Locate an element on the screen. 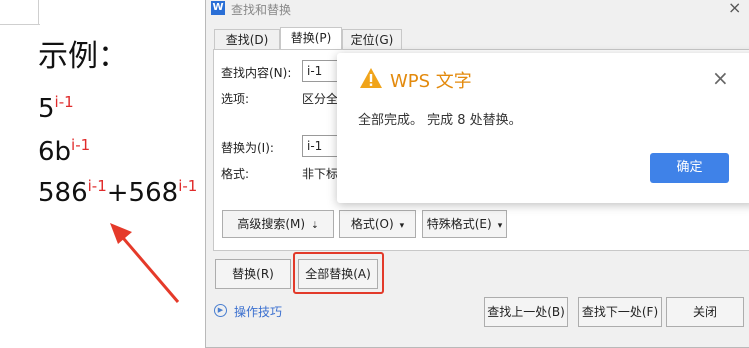 The height and width of the screenshot is (348, 749). red-arrow-annotation is located at coordinates (145, 263).